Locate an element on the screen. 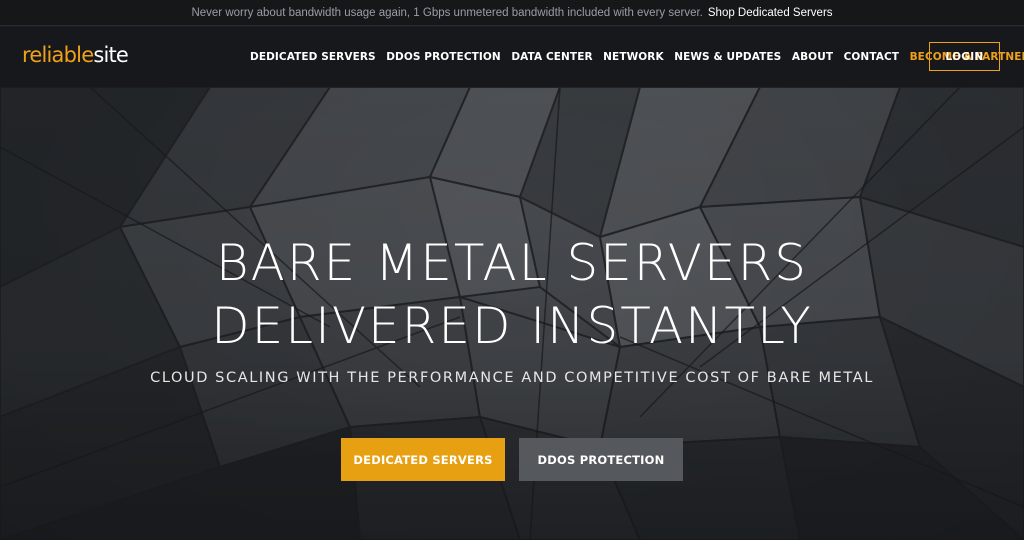 Image resolution: width=1024 pixels, height=540 pixels. nav-network: NETWORK is located at coordinates (633, 57).